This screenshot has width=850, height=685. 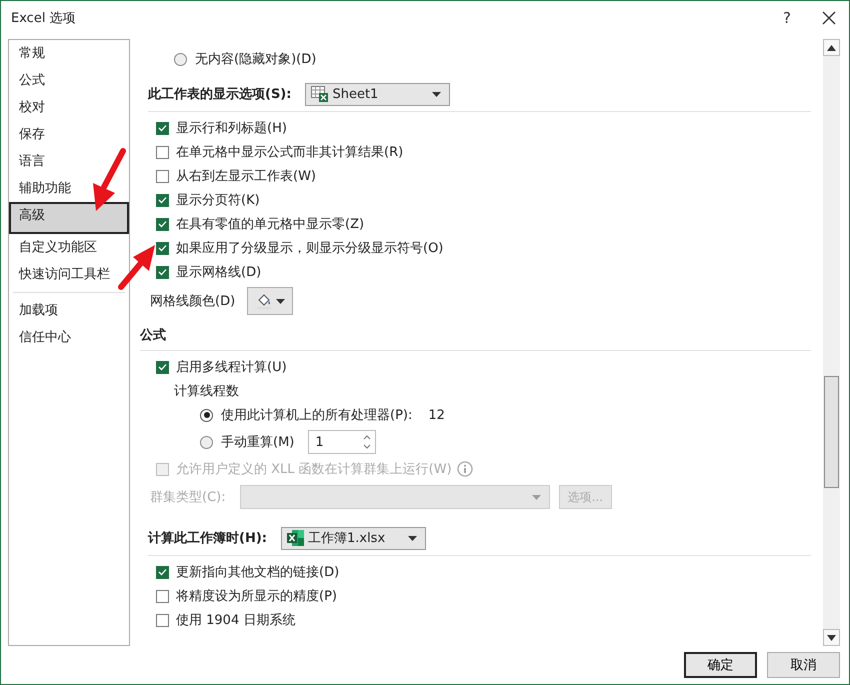 What do you see at coordinates (206, 392) in the screenshot?
I see `group-label: 计算线程数` at bounding box center [206, 392].